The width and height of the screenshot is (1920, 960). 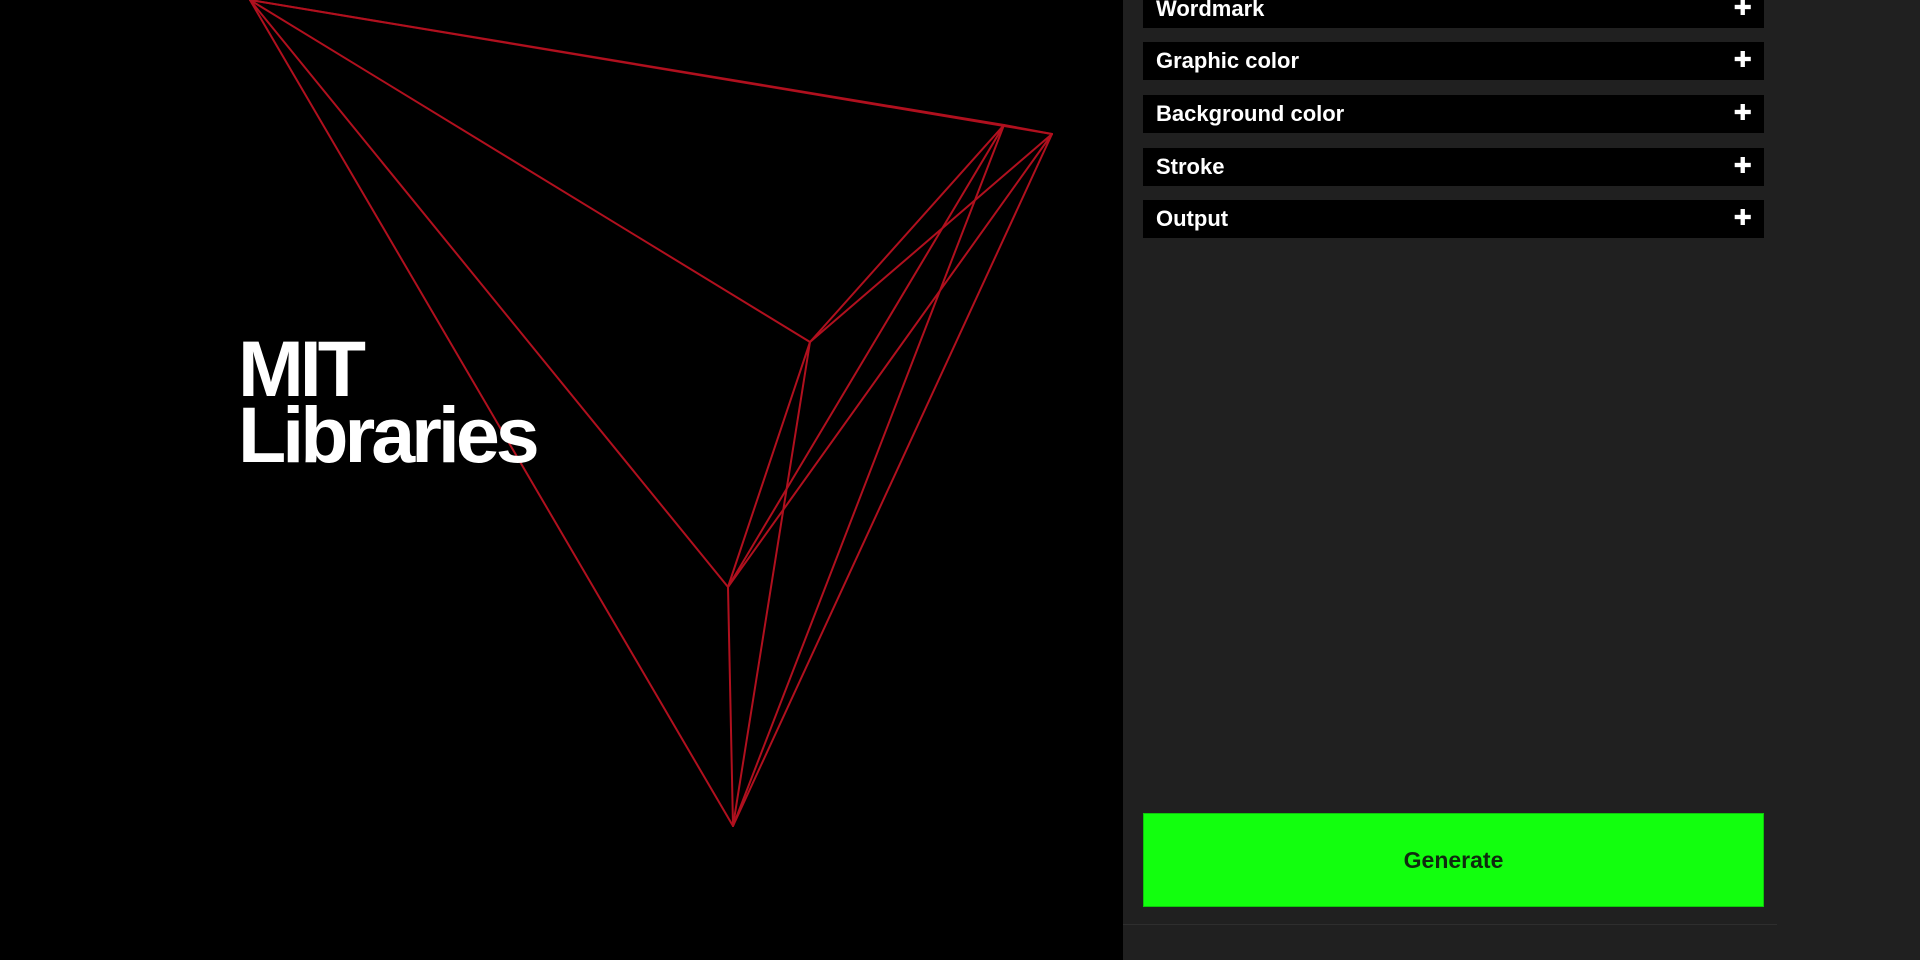 What do you see at coordinates (1192, 218) in the screenshot?
I see `accordion-label: Output` at bounding box center [1192, 218].